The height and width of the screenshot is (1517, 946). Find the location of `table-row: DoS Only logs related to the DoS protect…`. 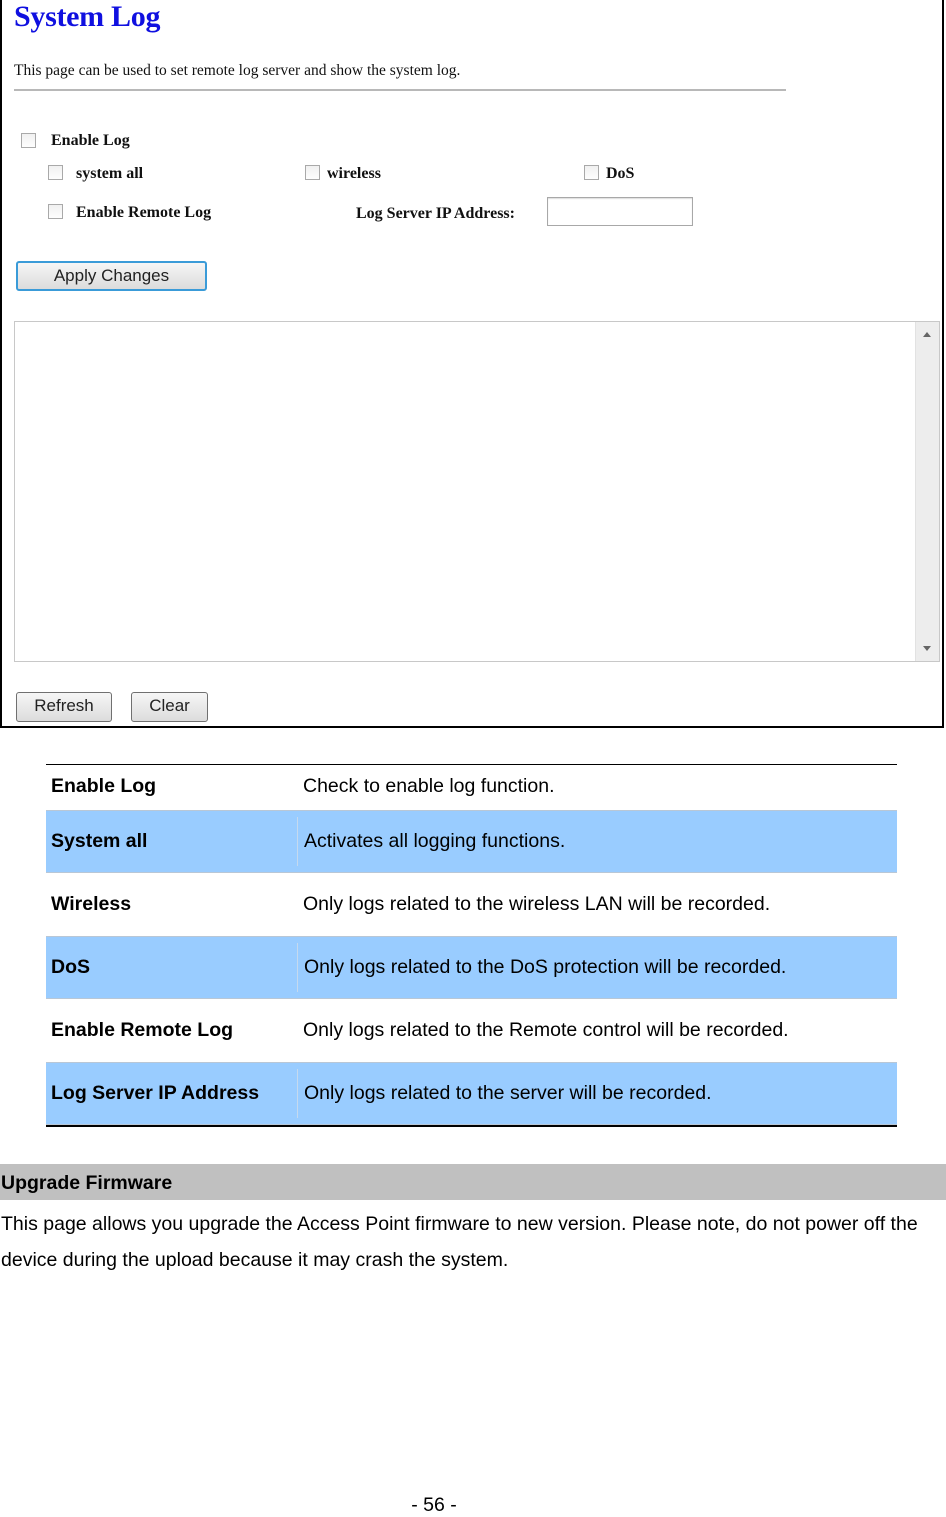

table-row: DoS Only logs related to the DoS protect… is located at coordinates (471, 967).